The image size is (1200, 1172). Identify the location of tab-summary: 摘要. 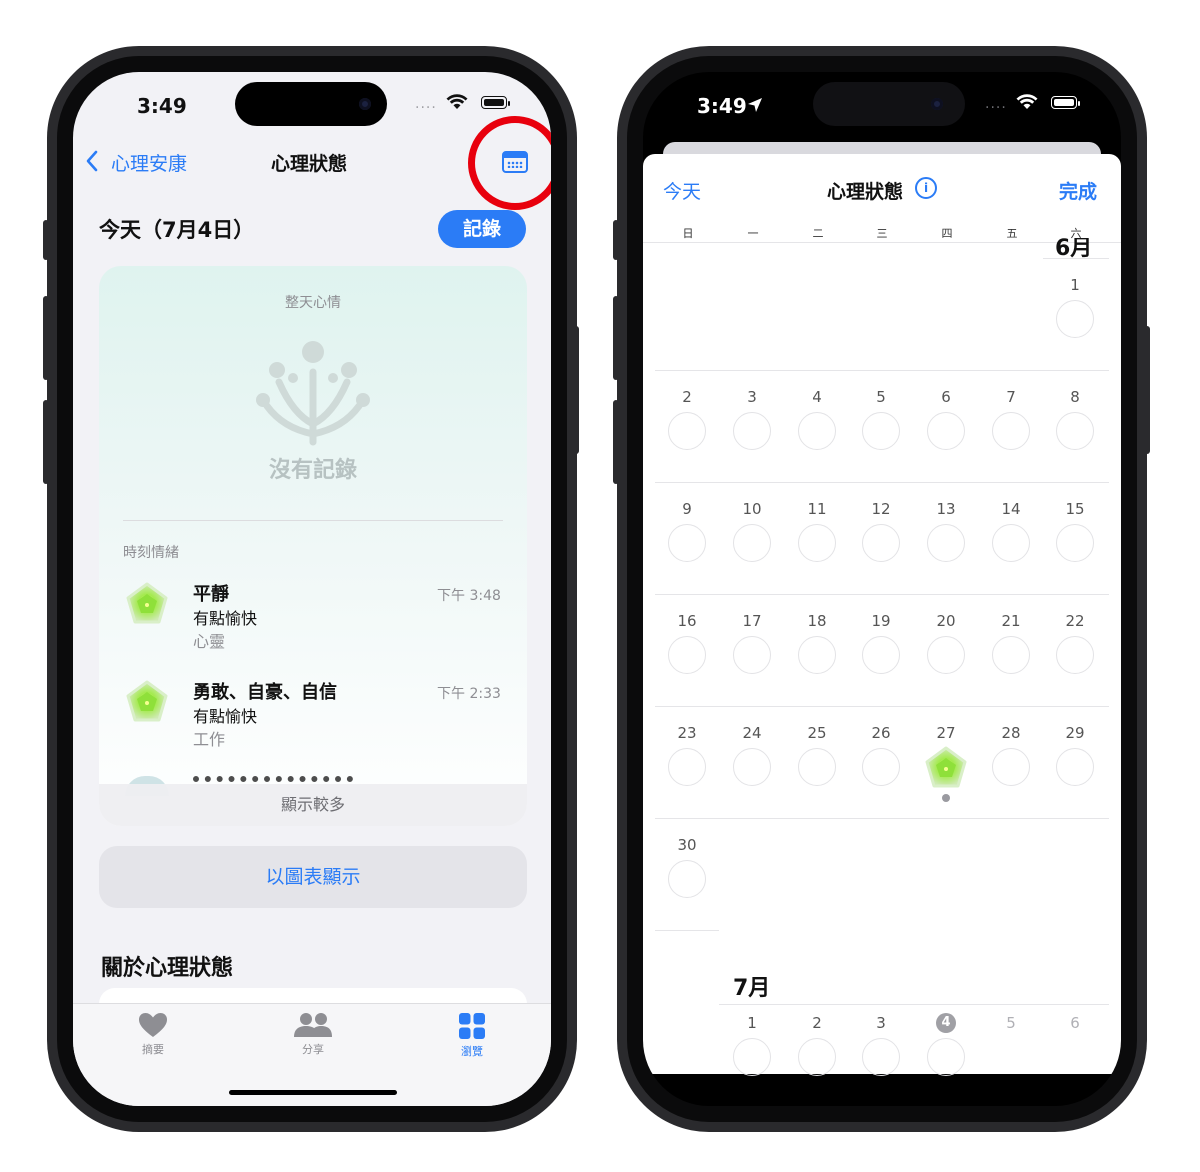
(153, 1034).